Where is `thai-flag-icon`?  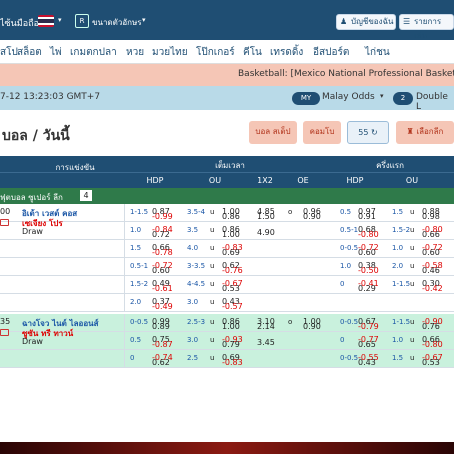 thai-flag-icon is located at coordinates (46, 21).